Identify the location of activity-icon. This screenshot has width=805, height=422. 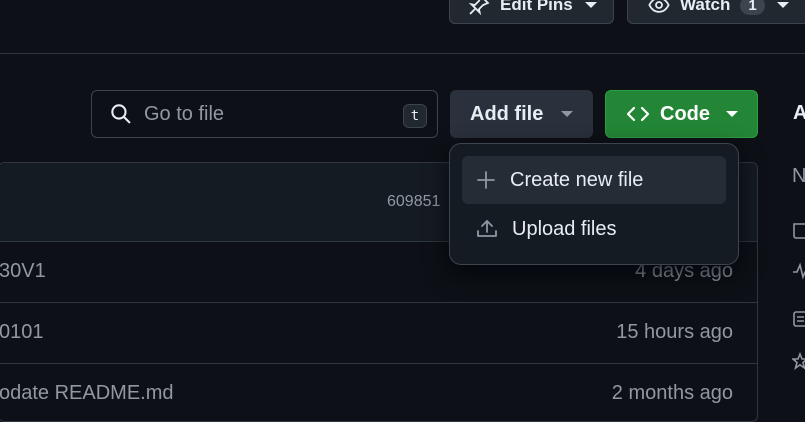
(798, 271).